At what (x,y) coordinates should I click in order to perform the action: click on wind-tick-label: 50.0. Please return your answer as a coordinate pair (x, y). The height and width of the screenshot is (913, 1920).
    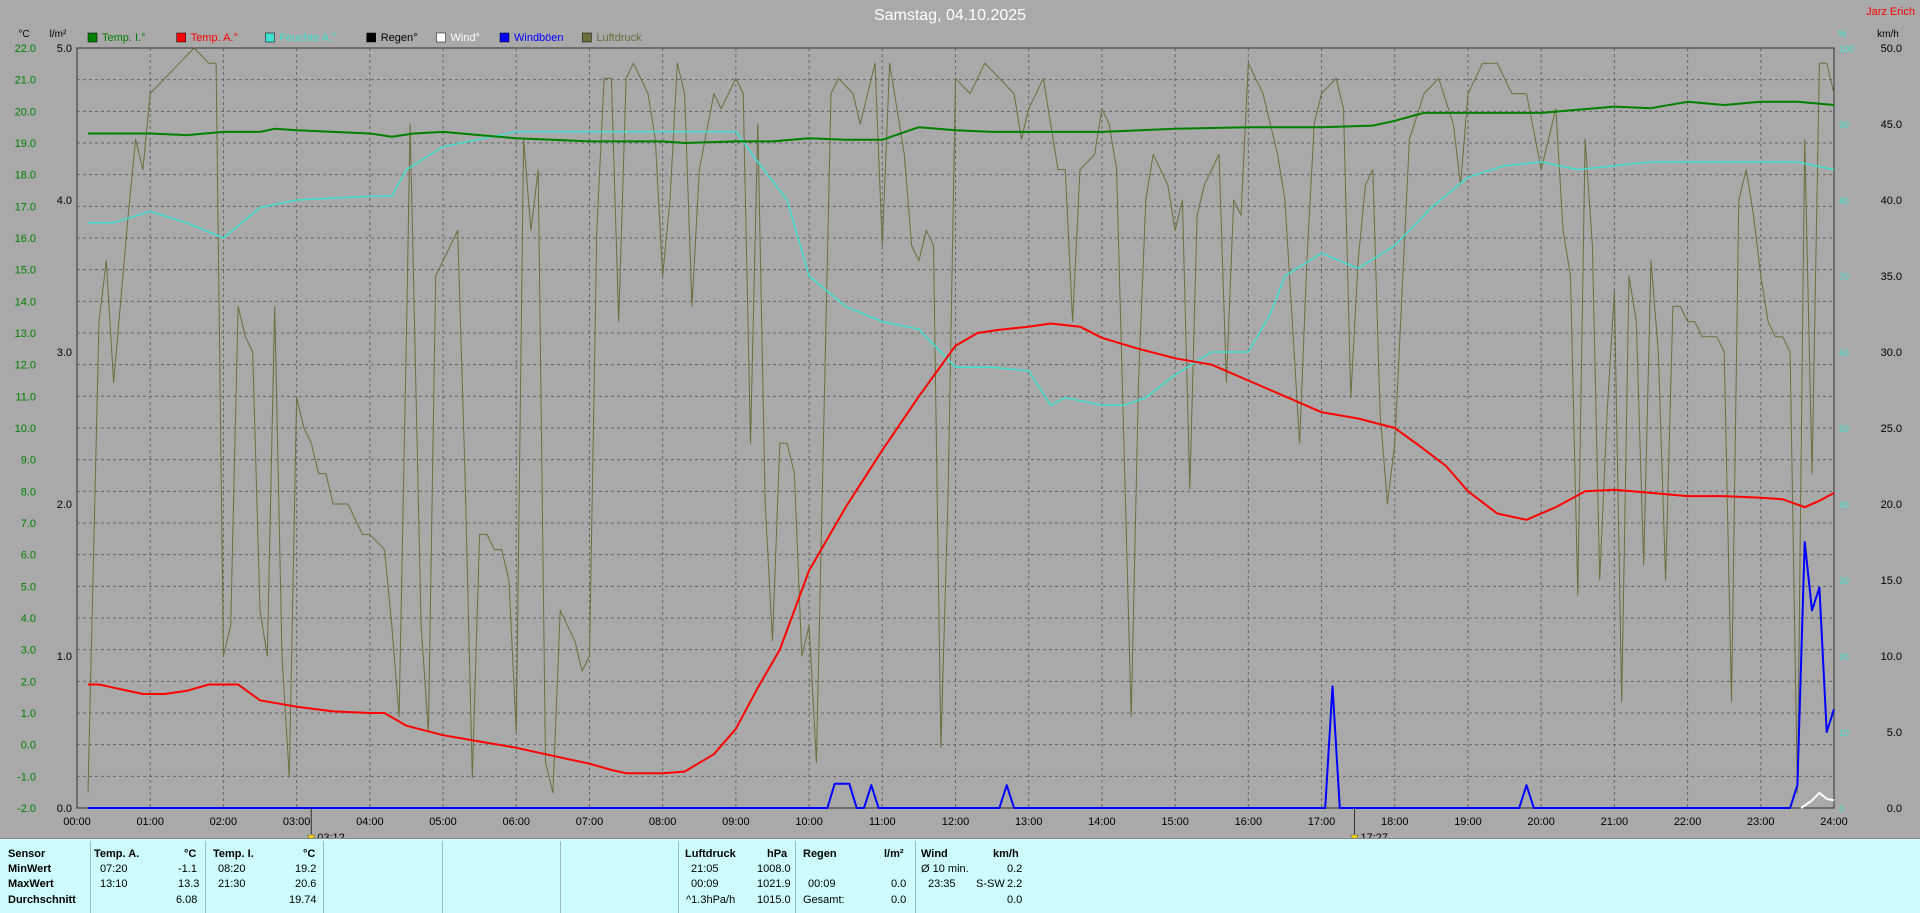
    Looking at the image, I should click on (1891, 49).